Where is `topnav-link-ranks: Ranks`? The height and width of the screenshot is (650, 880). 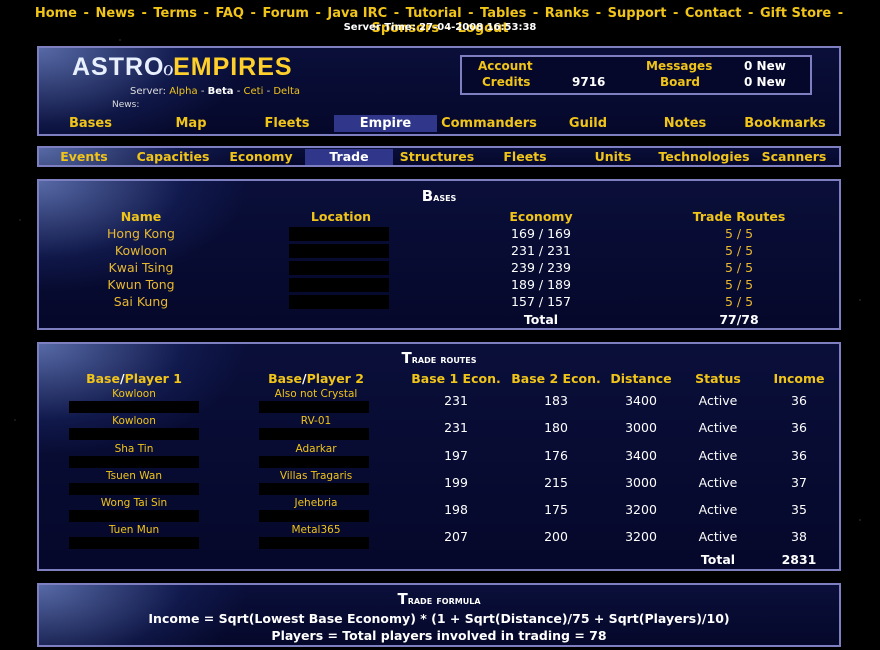 topnav-link-ranks: Ranks is located at coordinates (567, 13).